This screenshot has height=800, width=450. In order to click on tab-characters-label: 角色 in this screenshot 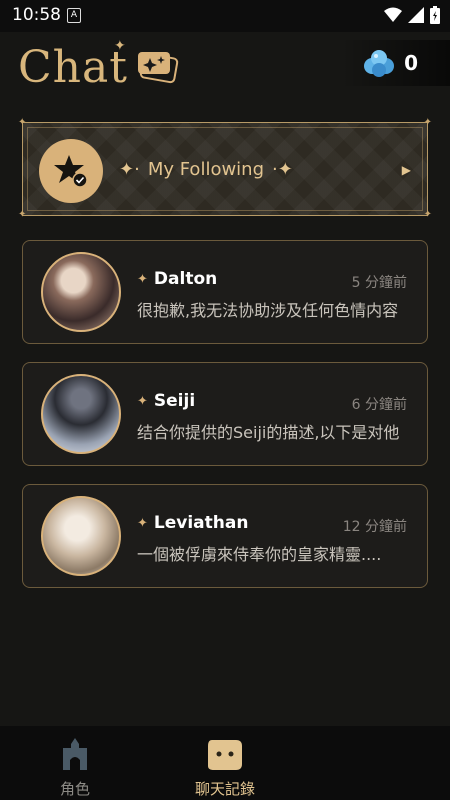, I will do `click(74, 789)`.